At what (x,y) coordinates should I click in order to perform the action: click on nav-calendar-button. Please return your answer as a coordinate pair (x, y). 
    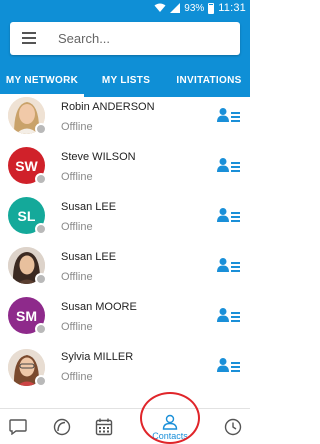
    Looking at the image, I should click on (104, 426).